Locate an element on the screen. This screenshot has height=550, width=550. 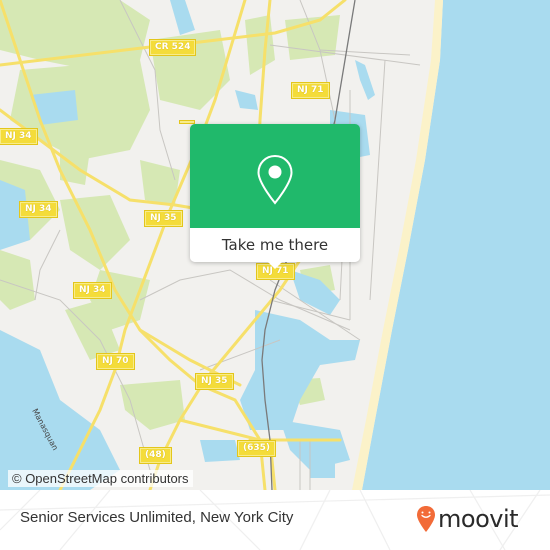
route-shield-cr524: CR 524 is located at coordinates (172, 47).